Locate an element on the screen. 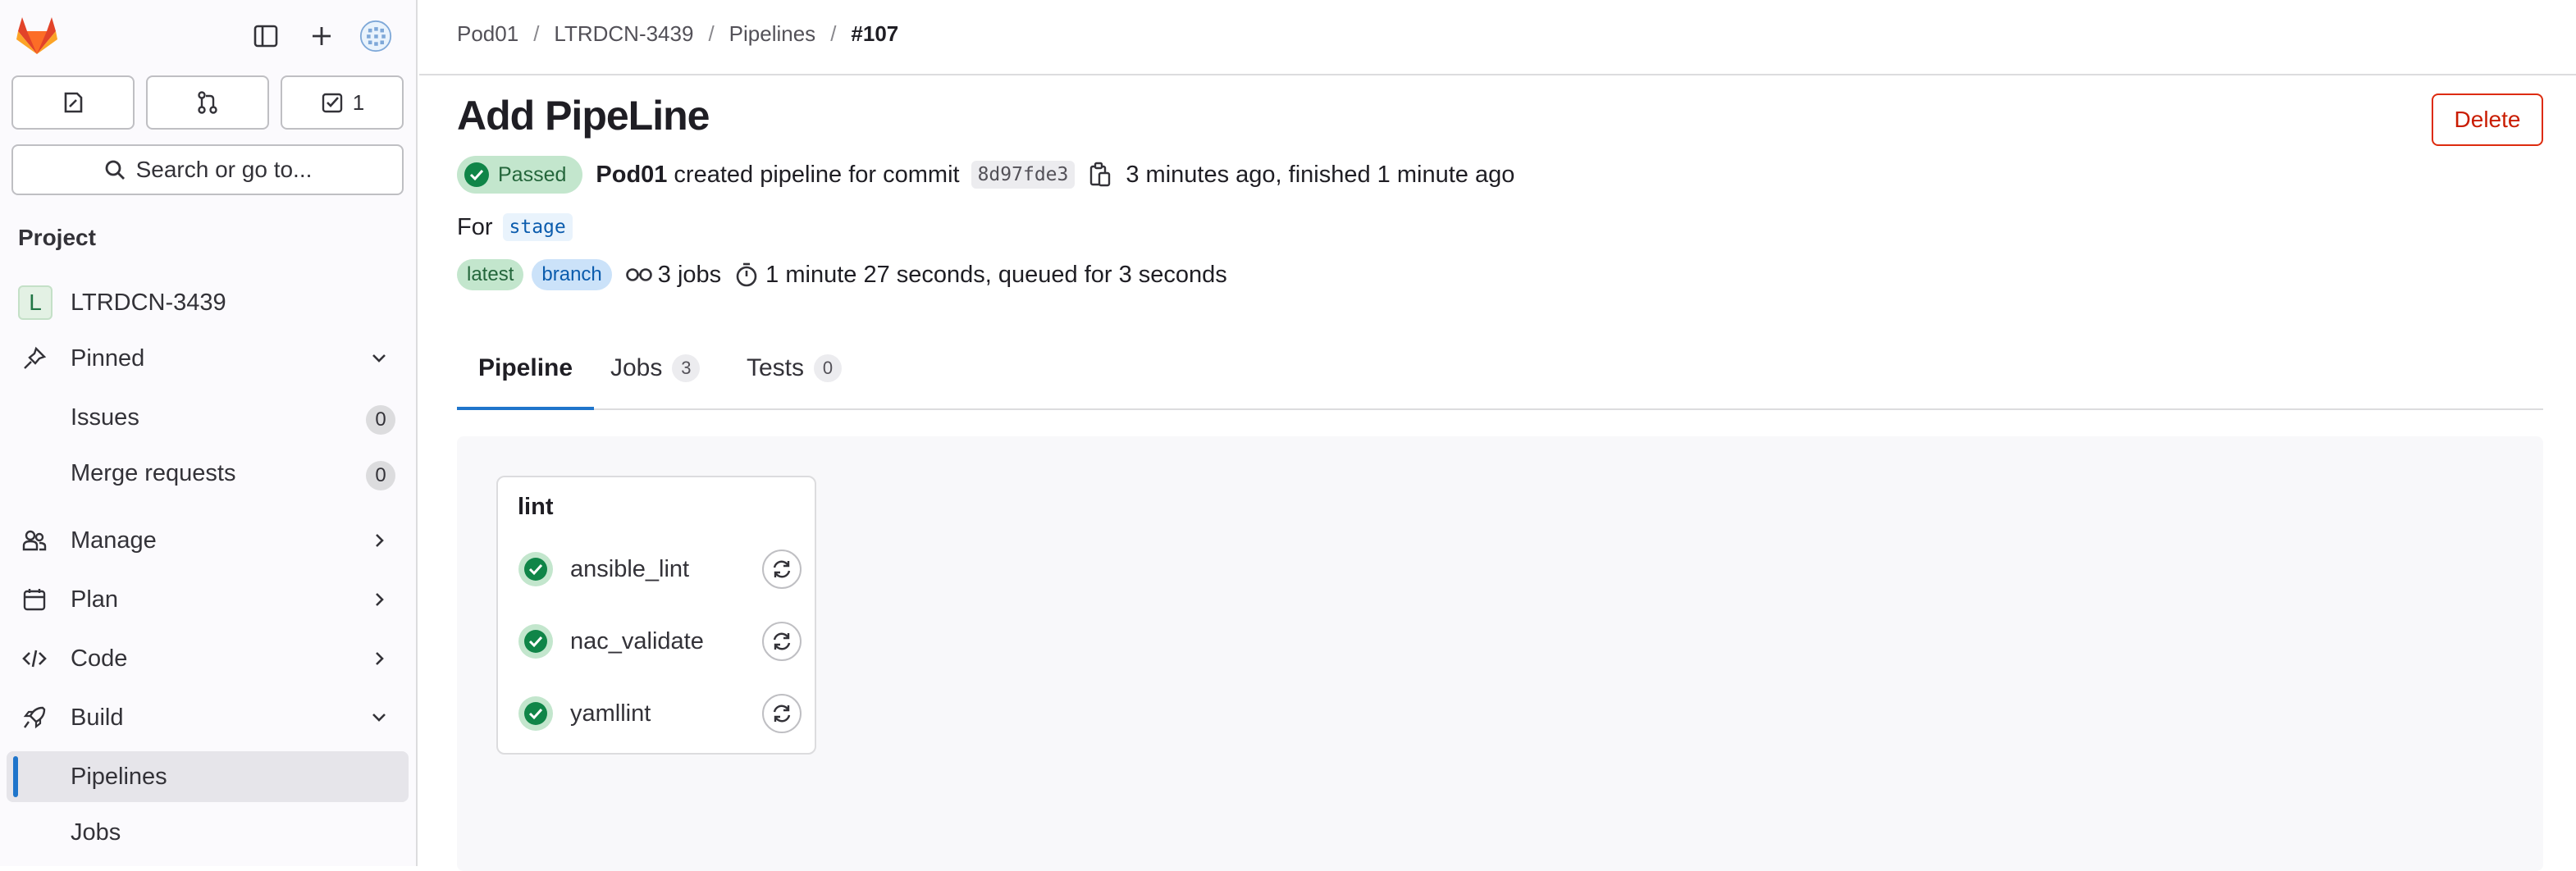 The image size is (2576, 871). job-name: yamllint is located at coordinates (611, 713).